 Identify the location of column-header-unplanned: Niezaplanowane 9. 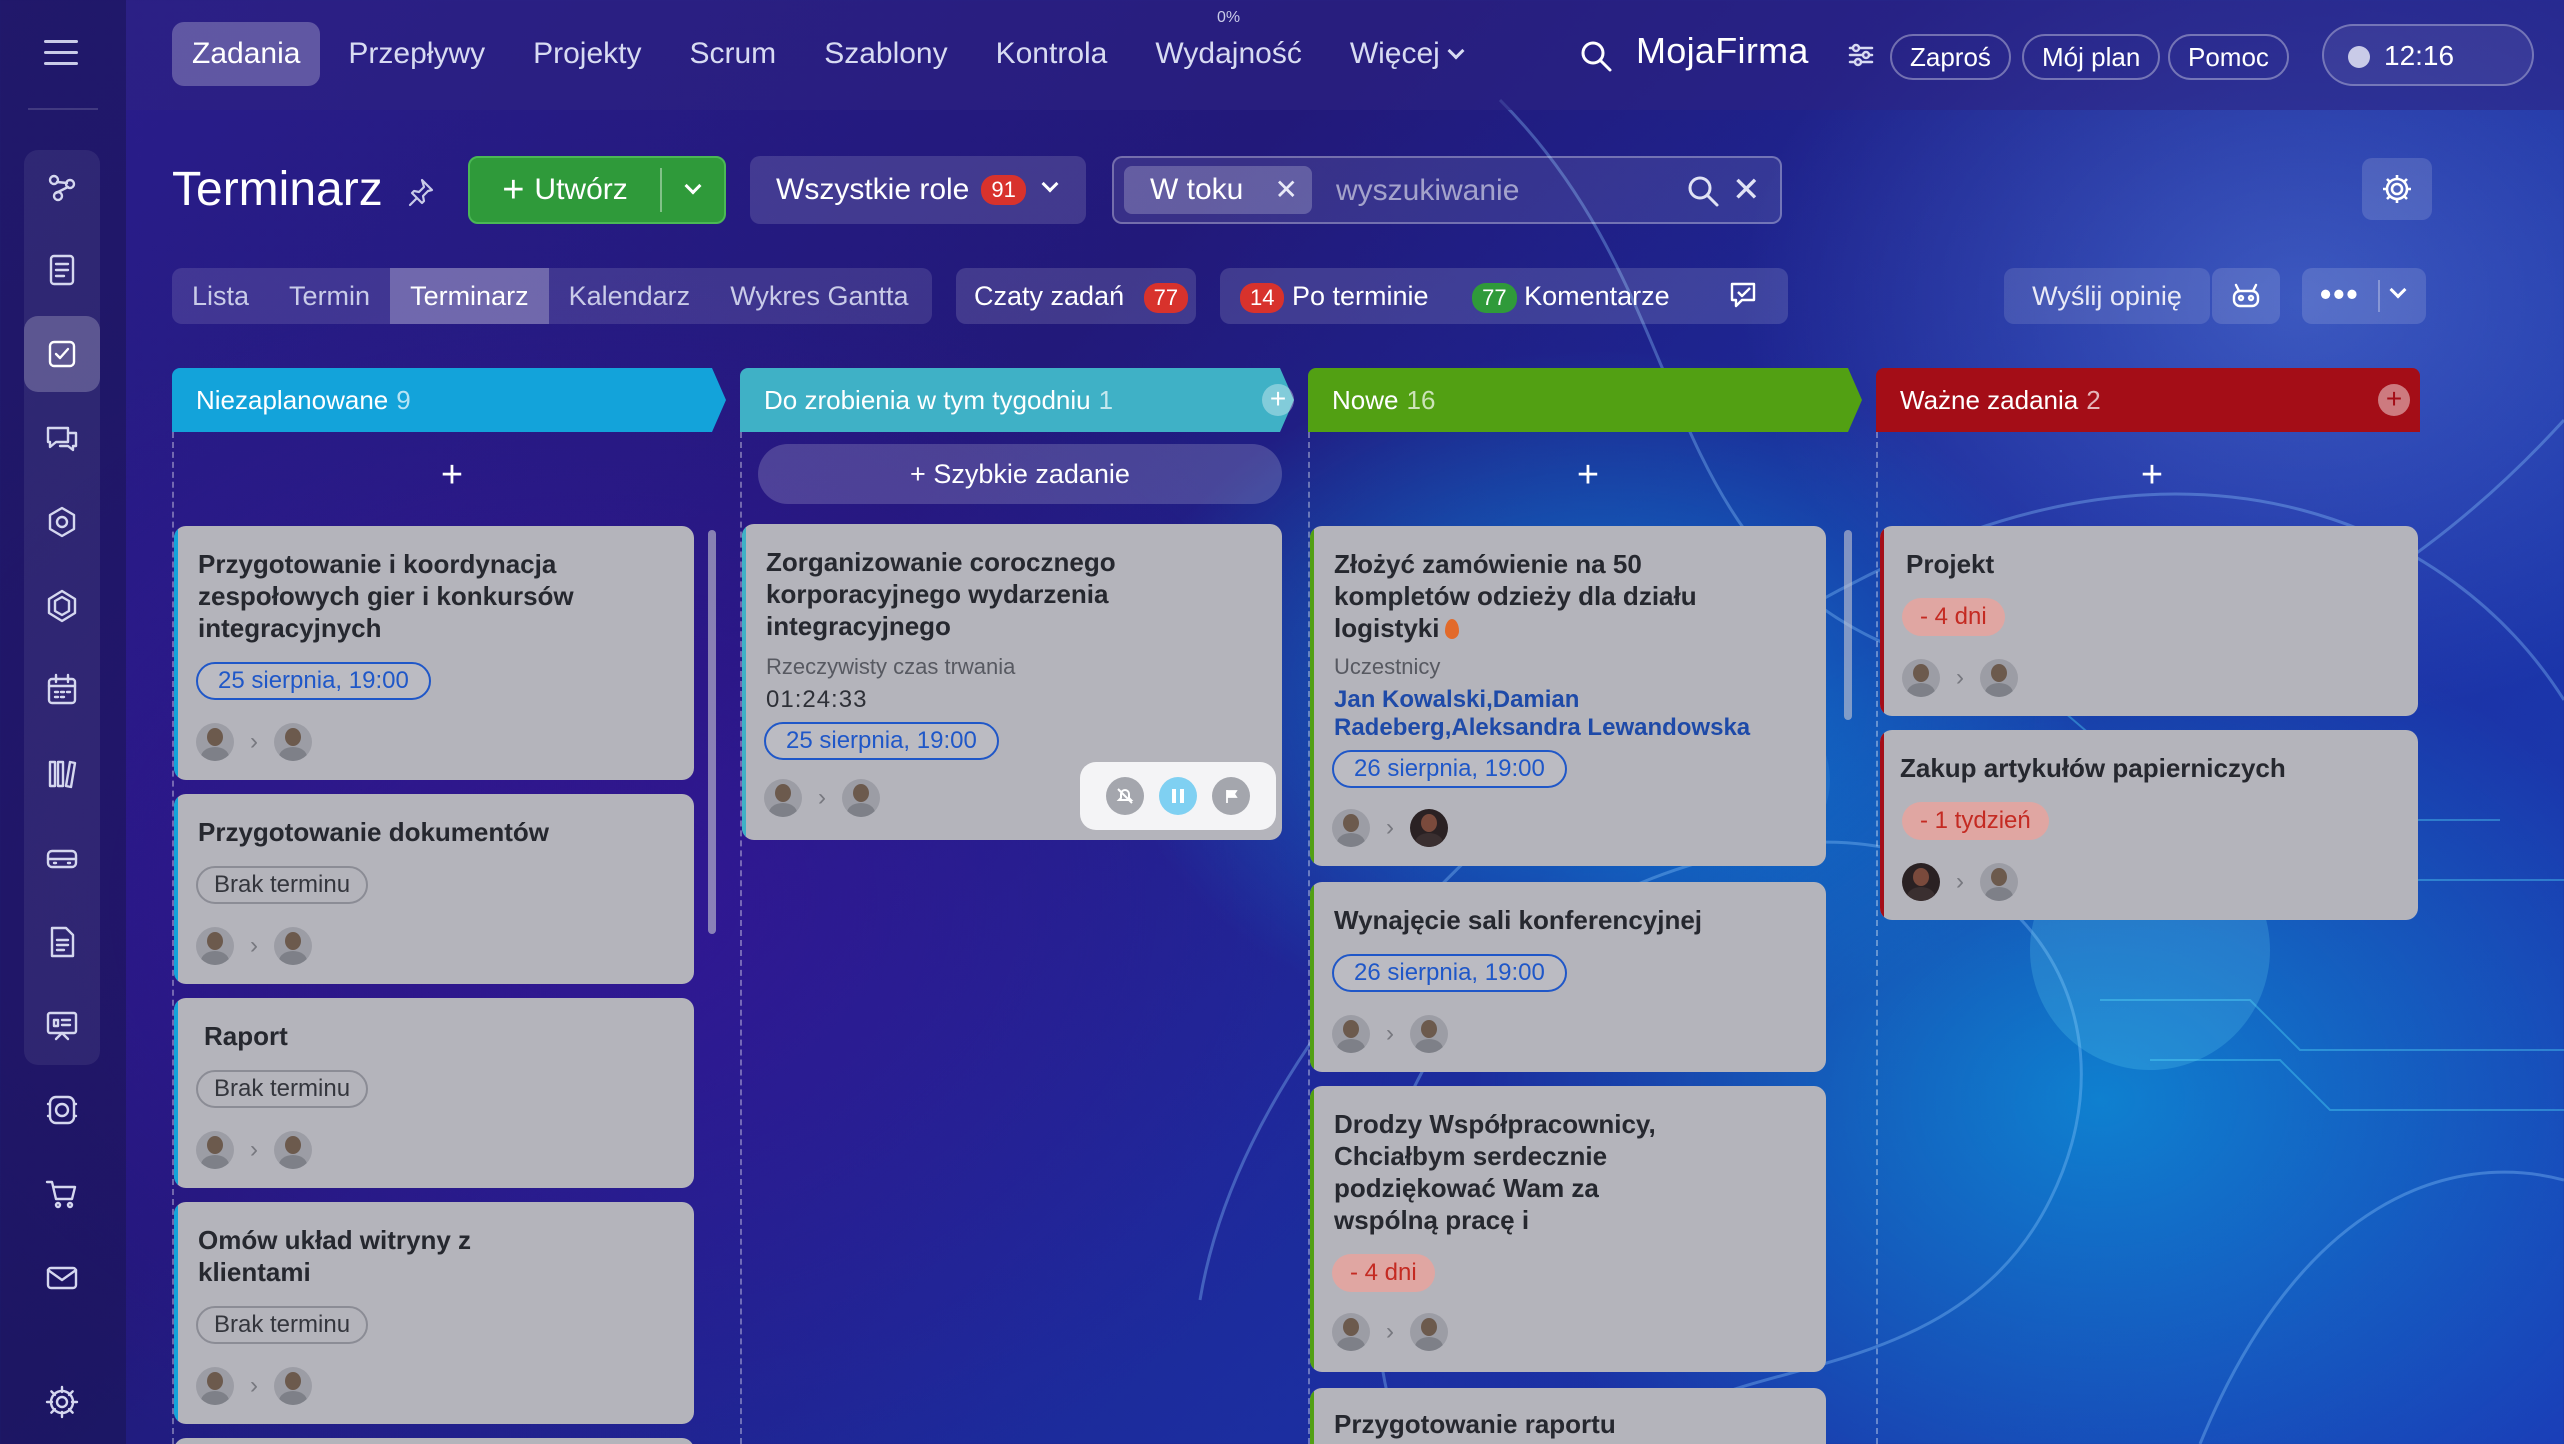
(449, 400).